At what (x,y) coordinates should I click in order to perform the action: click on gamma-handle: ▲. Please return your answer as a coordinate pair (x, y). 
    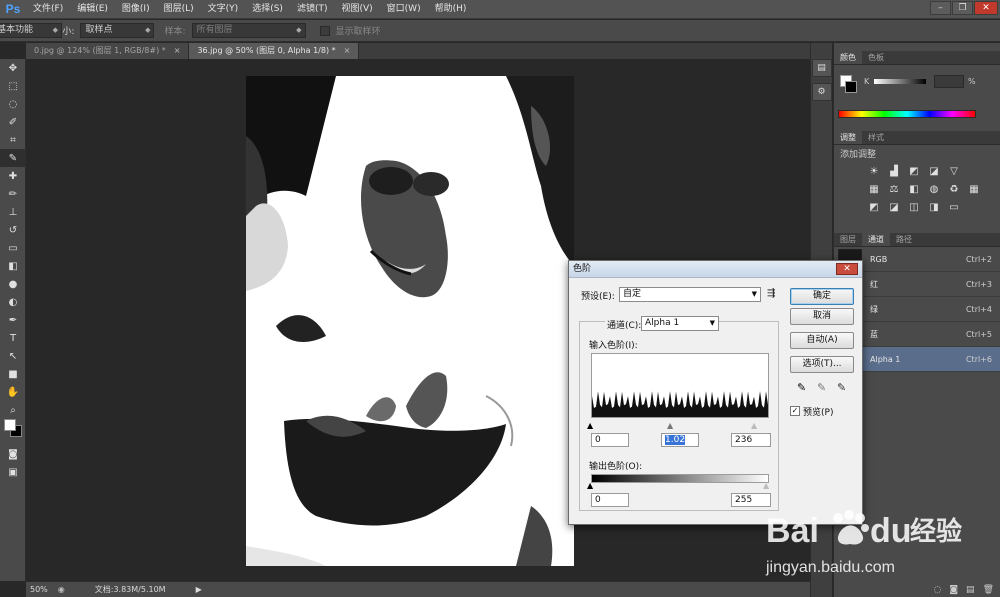
    Looking at the image, I should click on (670, 425).